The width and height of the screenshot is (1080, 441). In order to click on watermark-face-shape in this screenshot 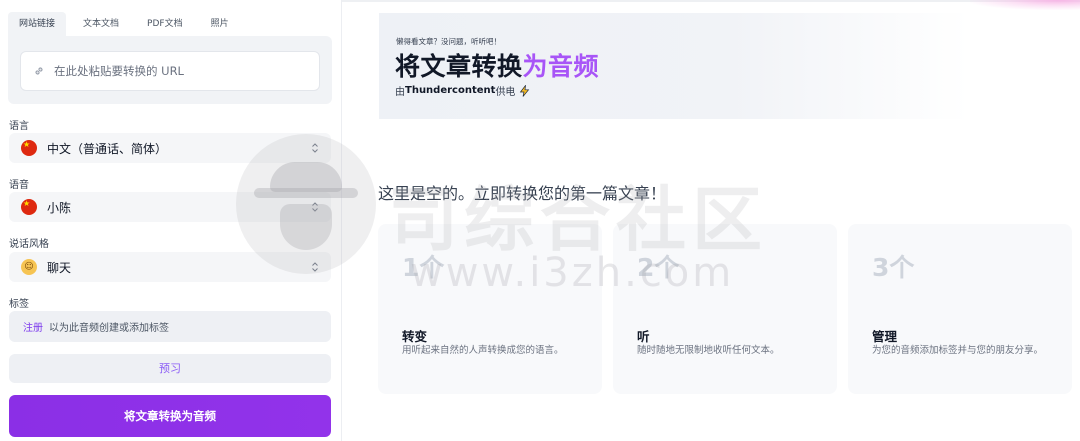, I will do `click(306, 227)`.